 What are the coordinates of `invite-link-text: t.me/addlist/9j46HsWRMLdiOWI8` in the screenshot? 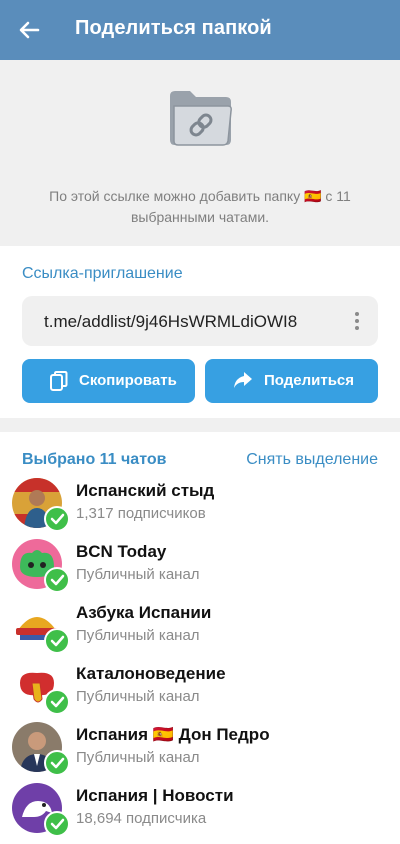 It's located at (171, 321).